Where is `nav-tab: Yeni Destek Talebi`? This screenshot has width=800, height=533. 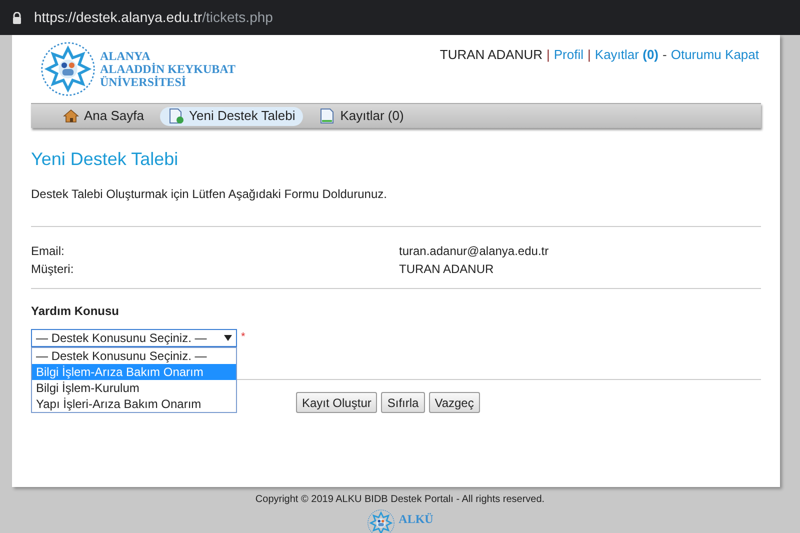
nav-tab: Yeni Destek Talebi is located at coordinates (232, 116).